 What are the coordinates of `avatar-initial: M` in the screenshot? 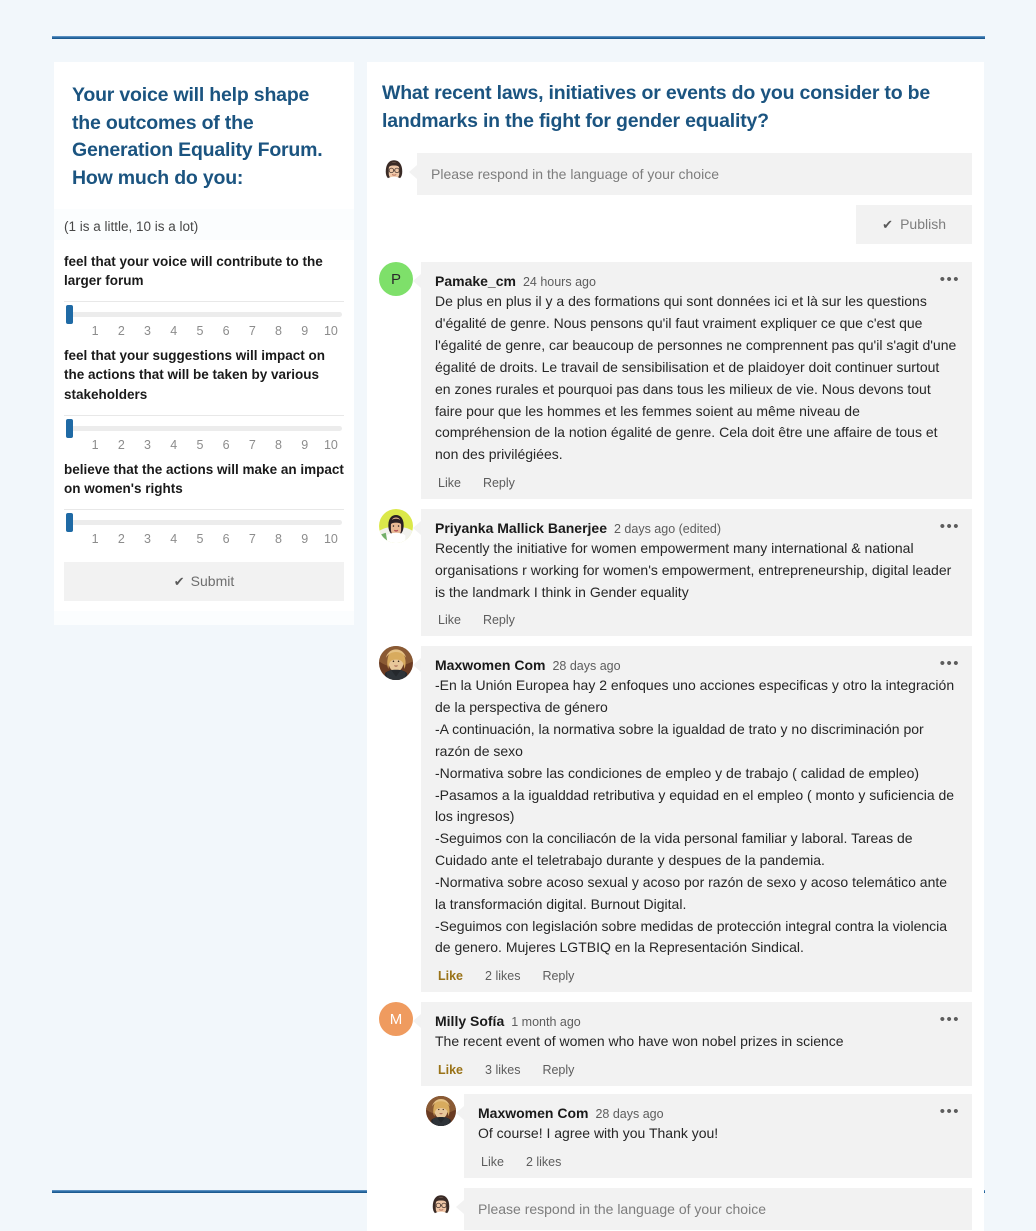 It's located at (396, 1019).